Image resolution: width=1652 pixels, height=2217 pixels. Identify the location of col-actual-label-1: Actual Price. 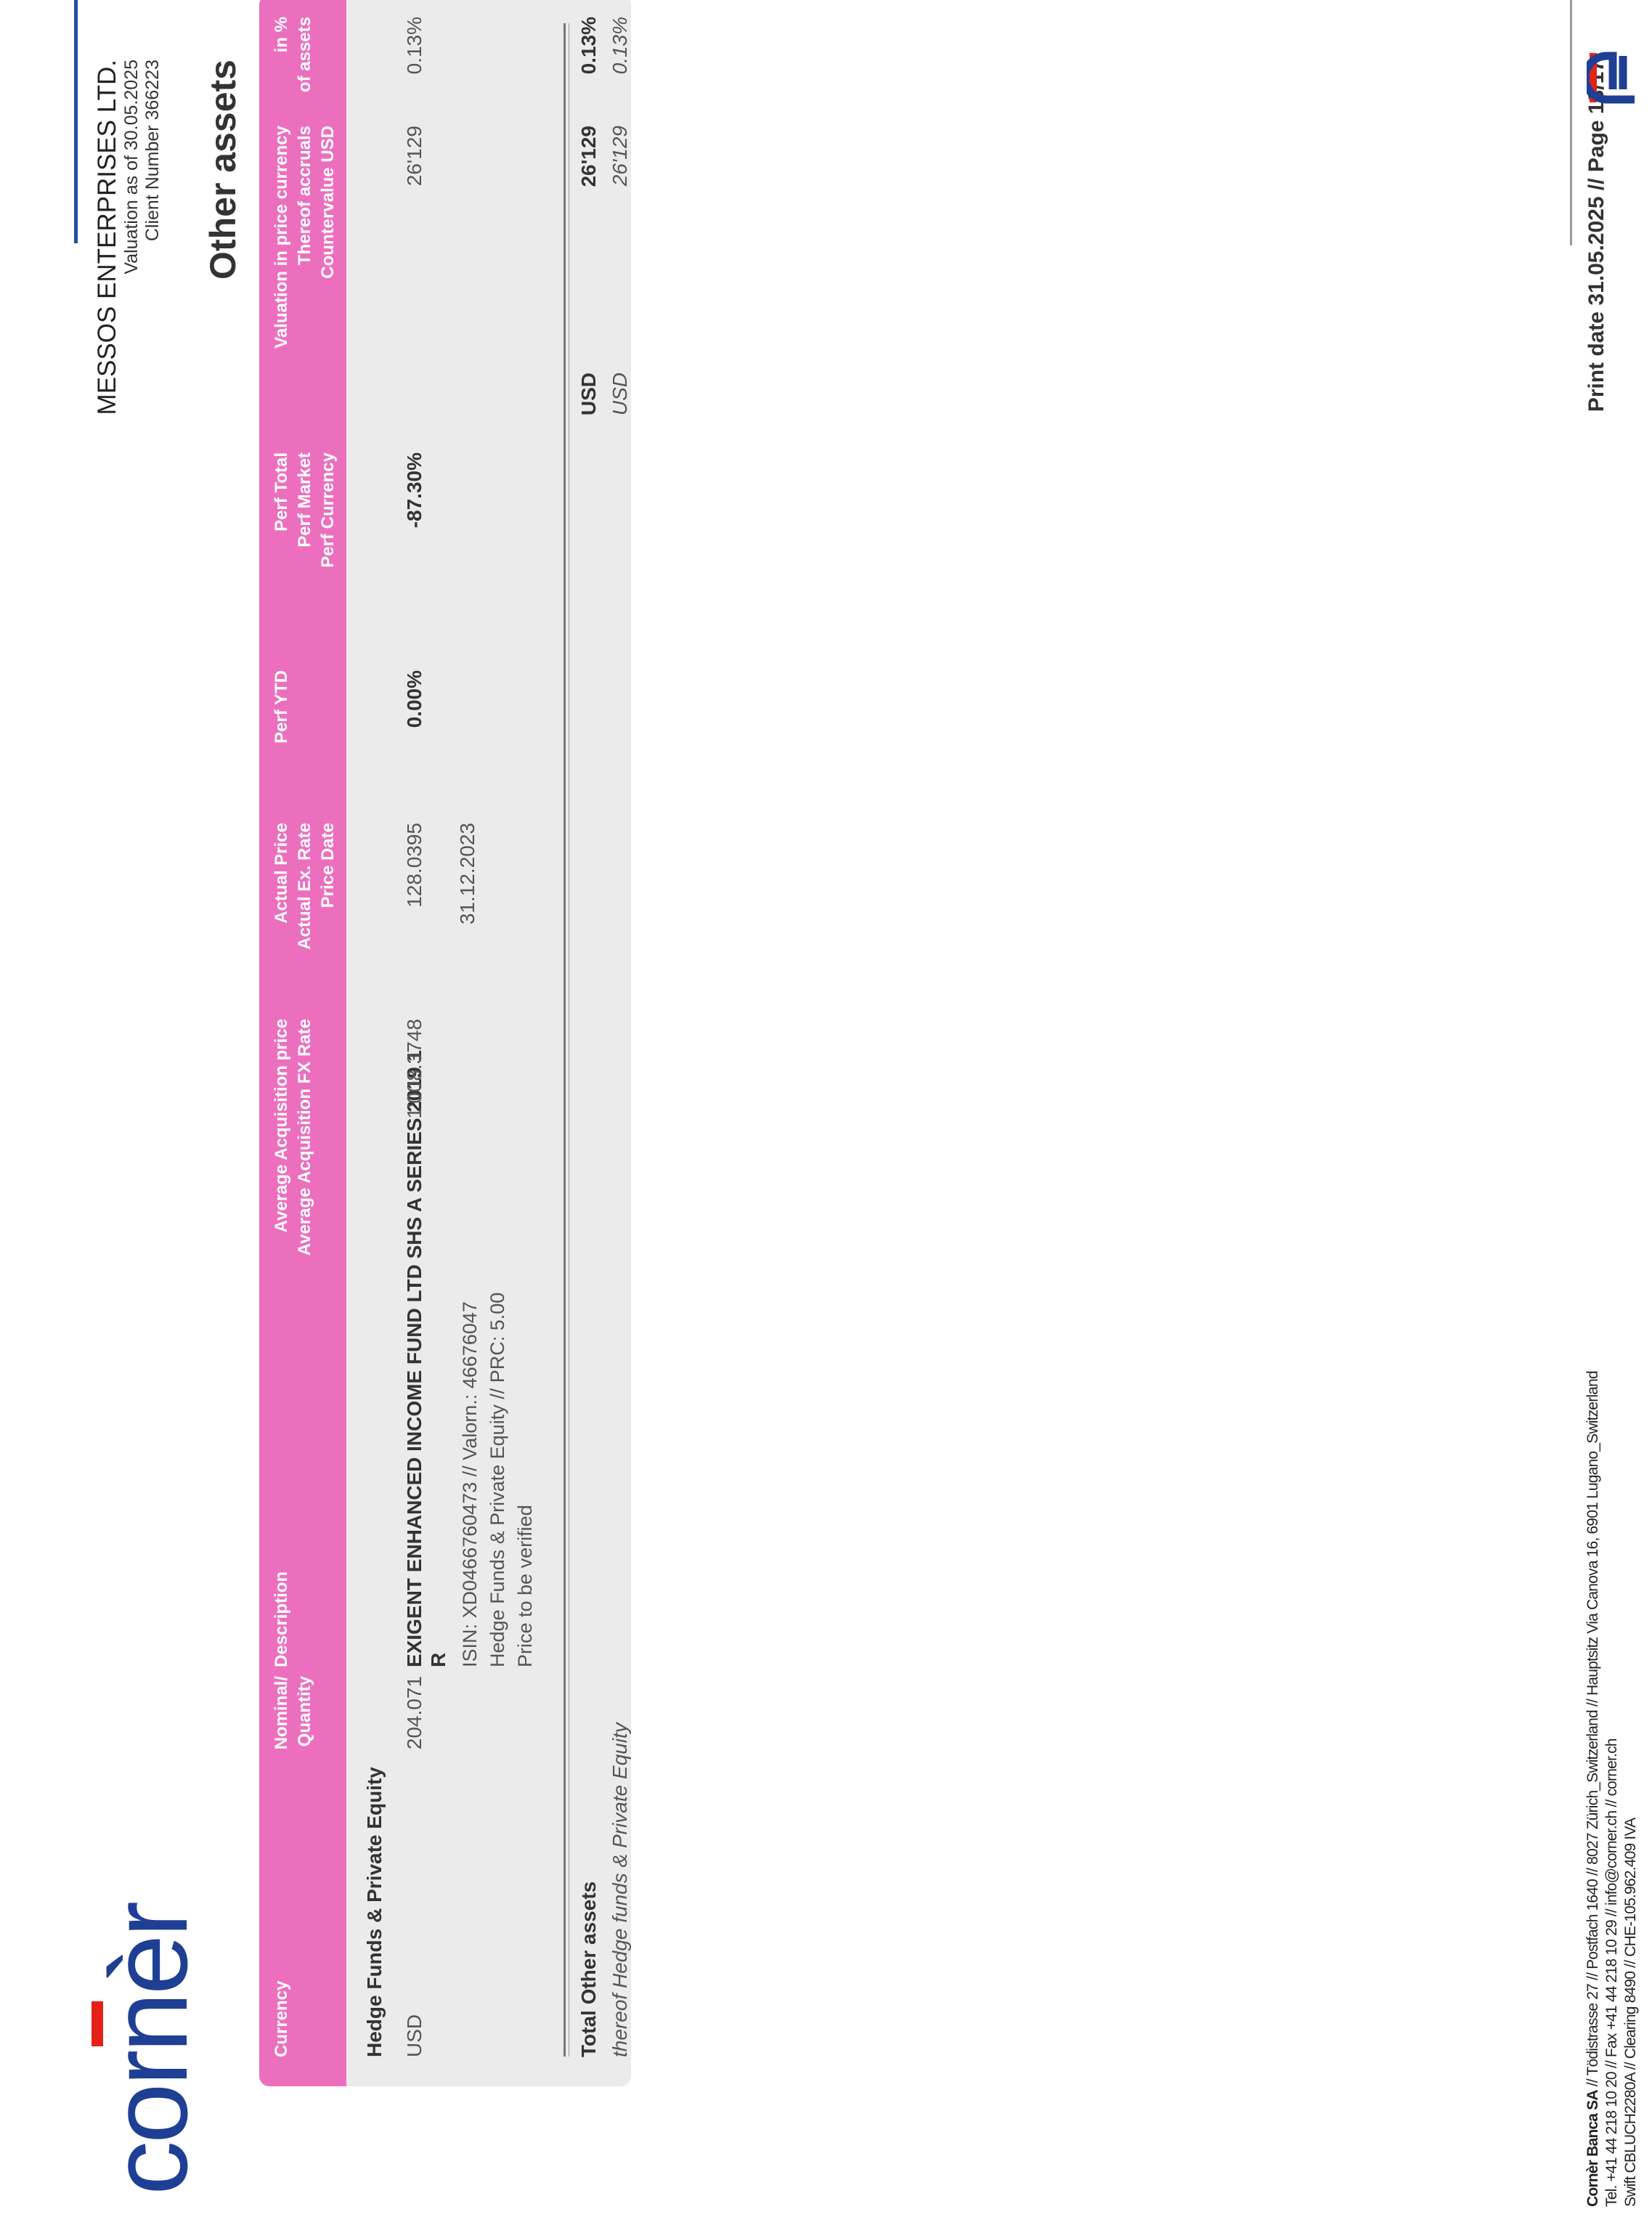
(282, 873).